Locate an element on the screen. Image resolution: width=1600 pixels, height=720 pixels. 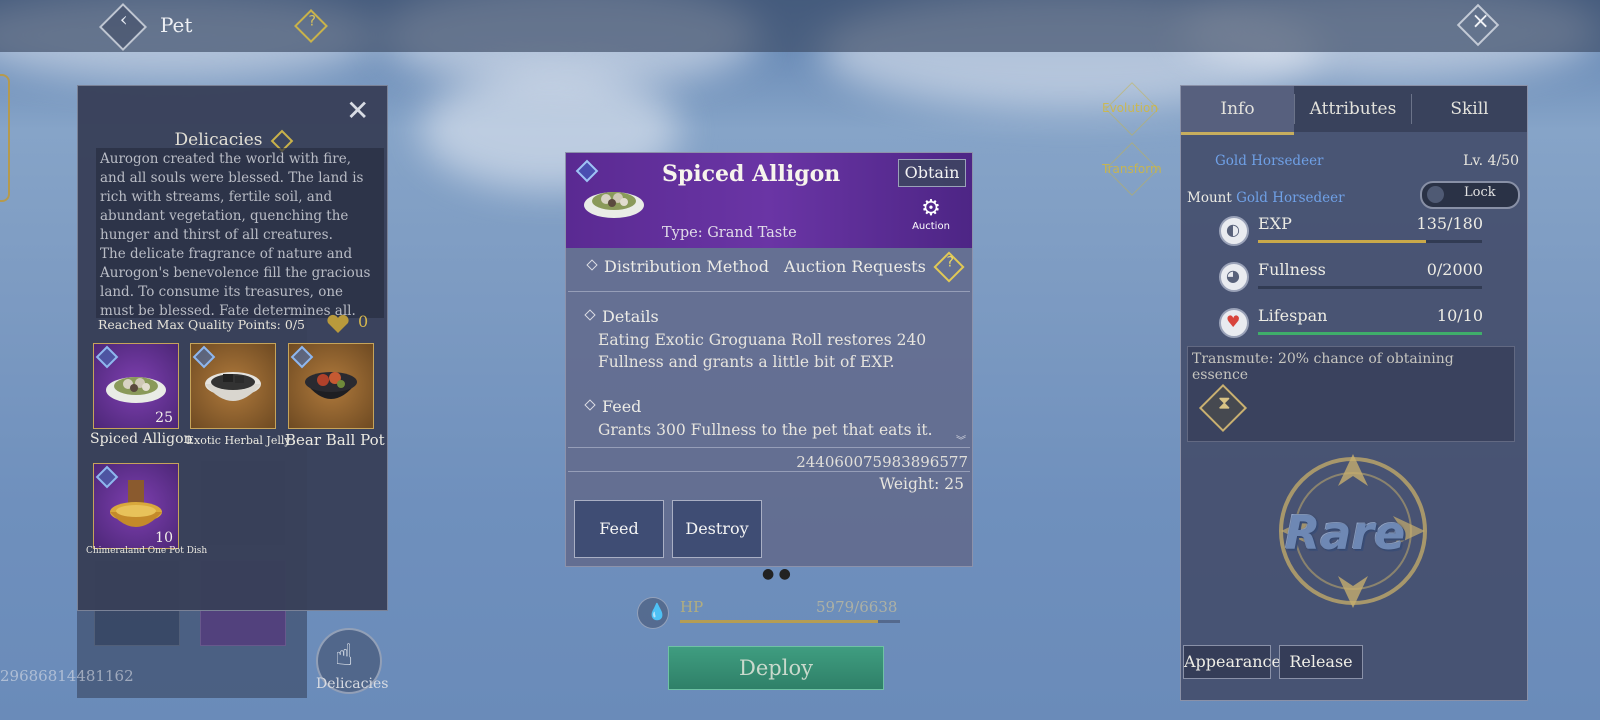
item-slot-spiced-alligon: 25 is located at coordinates (136, 386).